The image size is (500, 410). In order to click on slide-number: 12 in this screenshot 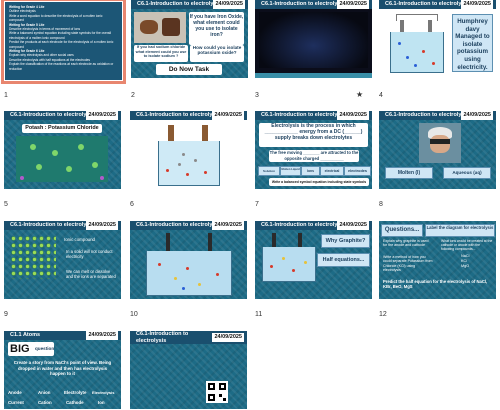, I will do `click(383, 314)`.